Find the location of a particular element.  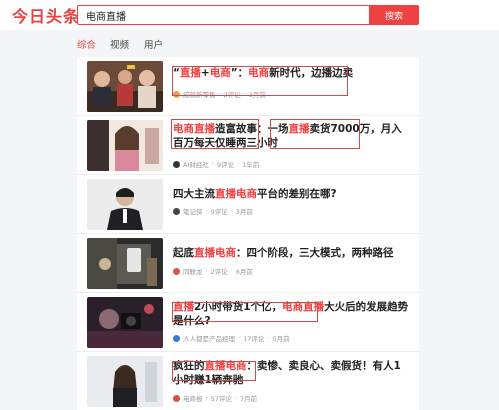

result-item: “直播+电商”：电商新时代，边播边卖 成就新零售 · 2评论 · 3月前 is located at coordinates (248, 86).